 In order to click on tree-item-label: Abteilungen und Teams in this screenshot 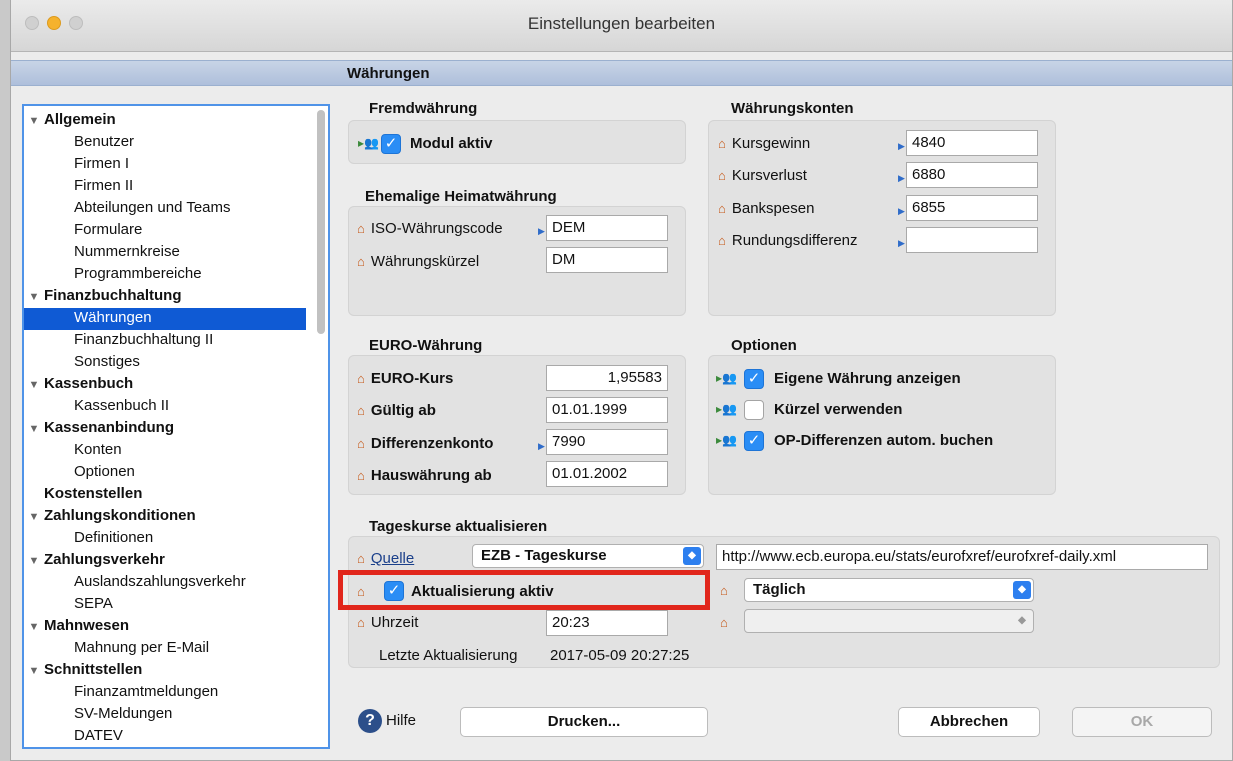, I will do `click(152, 207)`.